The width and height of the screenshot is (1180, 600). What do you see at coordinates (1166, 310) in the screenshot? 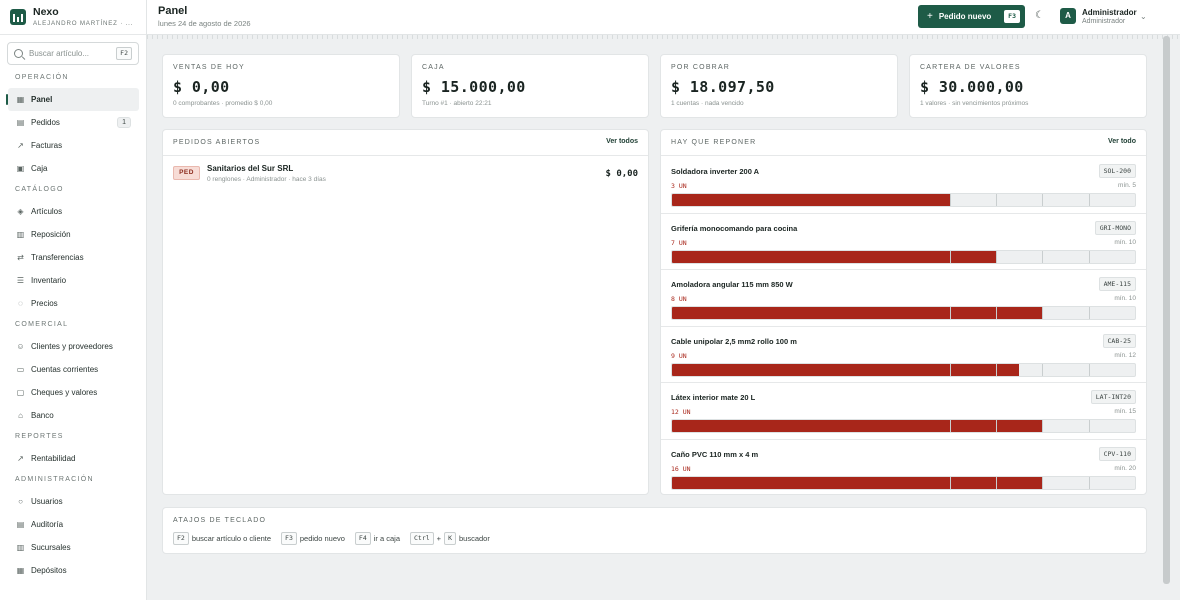
I see `scrollbar` at bounding box center [1166, 310].